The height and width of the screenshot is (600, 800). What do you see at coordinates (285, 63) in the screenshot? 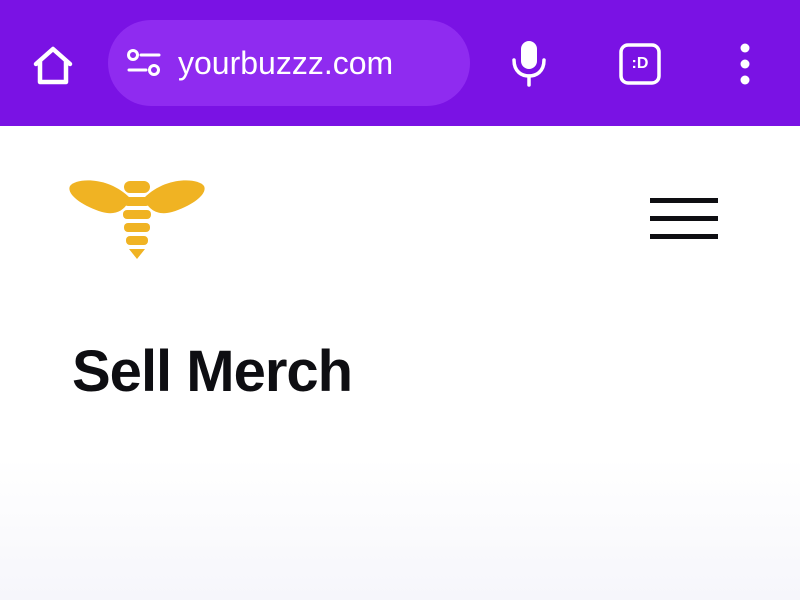
I see `url-text: yourbuzzz.com` at bounding box center [285, 63].